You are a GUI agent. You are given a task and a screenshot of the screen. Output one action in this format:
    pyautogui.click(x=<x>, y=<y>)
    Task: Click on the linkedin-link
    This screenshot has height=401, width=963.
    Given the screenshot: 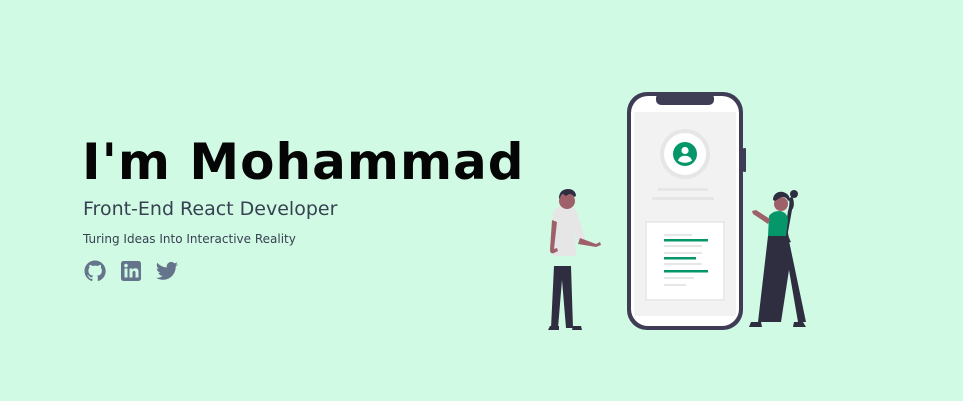 What is the action you would take?
    pyautogui.click(x=131, y=271)
    